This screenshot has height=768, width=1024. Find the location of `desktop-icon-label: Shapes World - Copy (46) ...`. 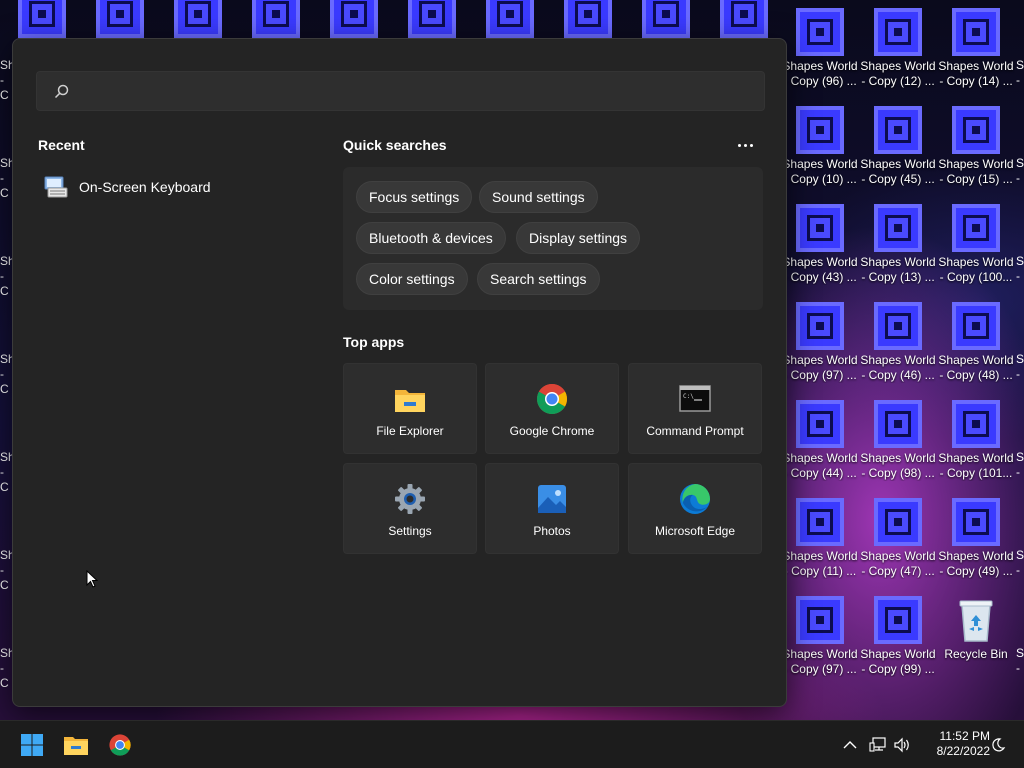

desktop-icon-label: Shapes World - Copy (46) ... is located at coordinates (898, 367).